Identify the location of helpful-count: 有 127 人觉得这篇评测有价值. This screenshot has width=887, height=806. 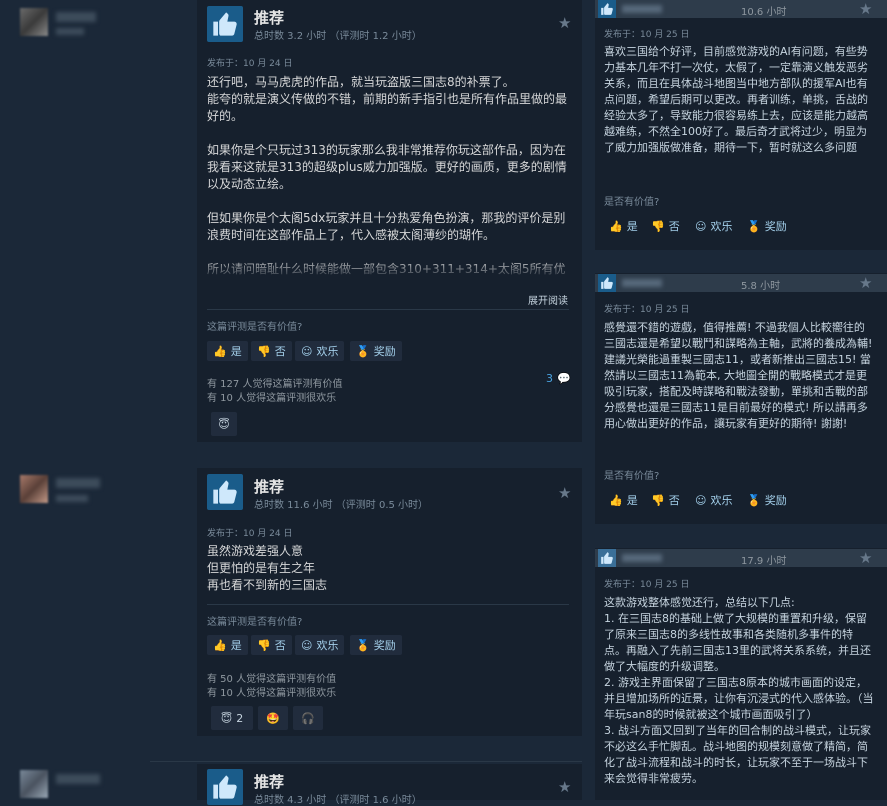
(275, 384).